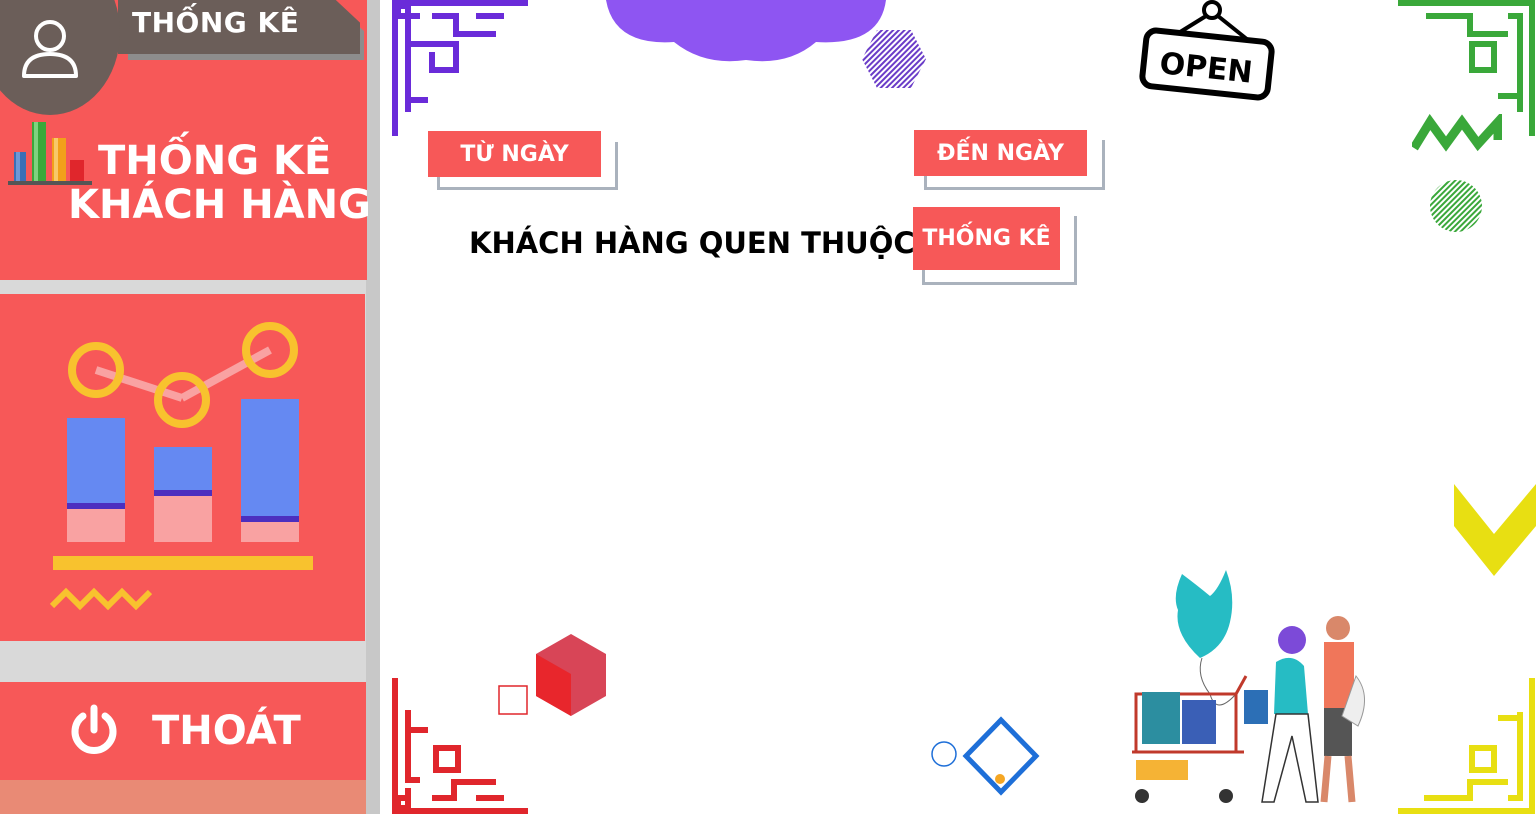  What do you see at coordinates (985, 756) in the screenshot?
I see `blue-diamond-decoration` at bounding box center [985, 756].